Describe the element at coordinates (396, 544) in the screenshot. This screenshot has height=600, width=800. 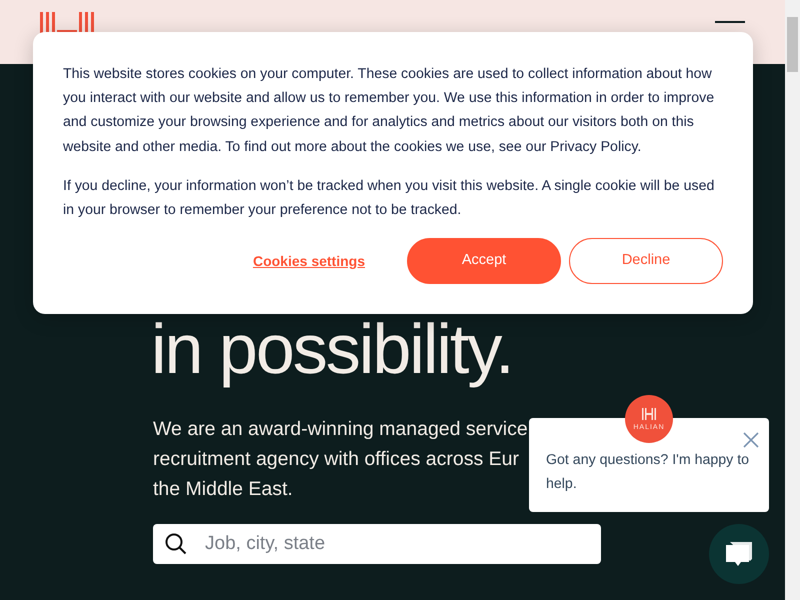
I see `search-input: Job, city, state` at that location.